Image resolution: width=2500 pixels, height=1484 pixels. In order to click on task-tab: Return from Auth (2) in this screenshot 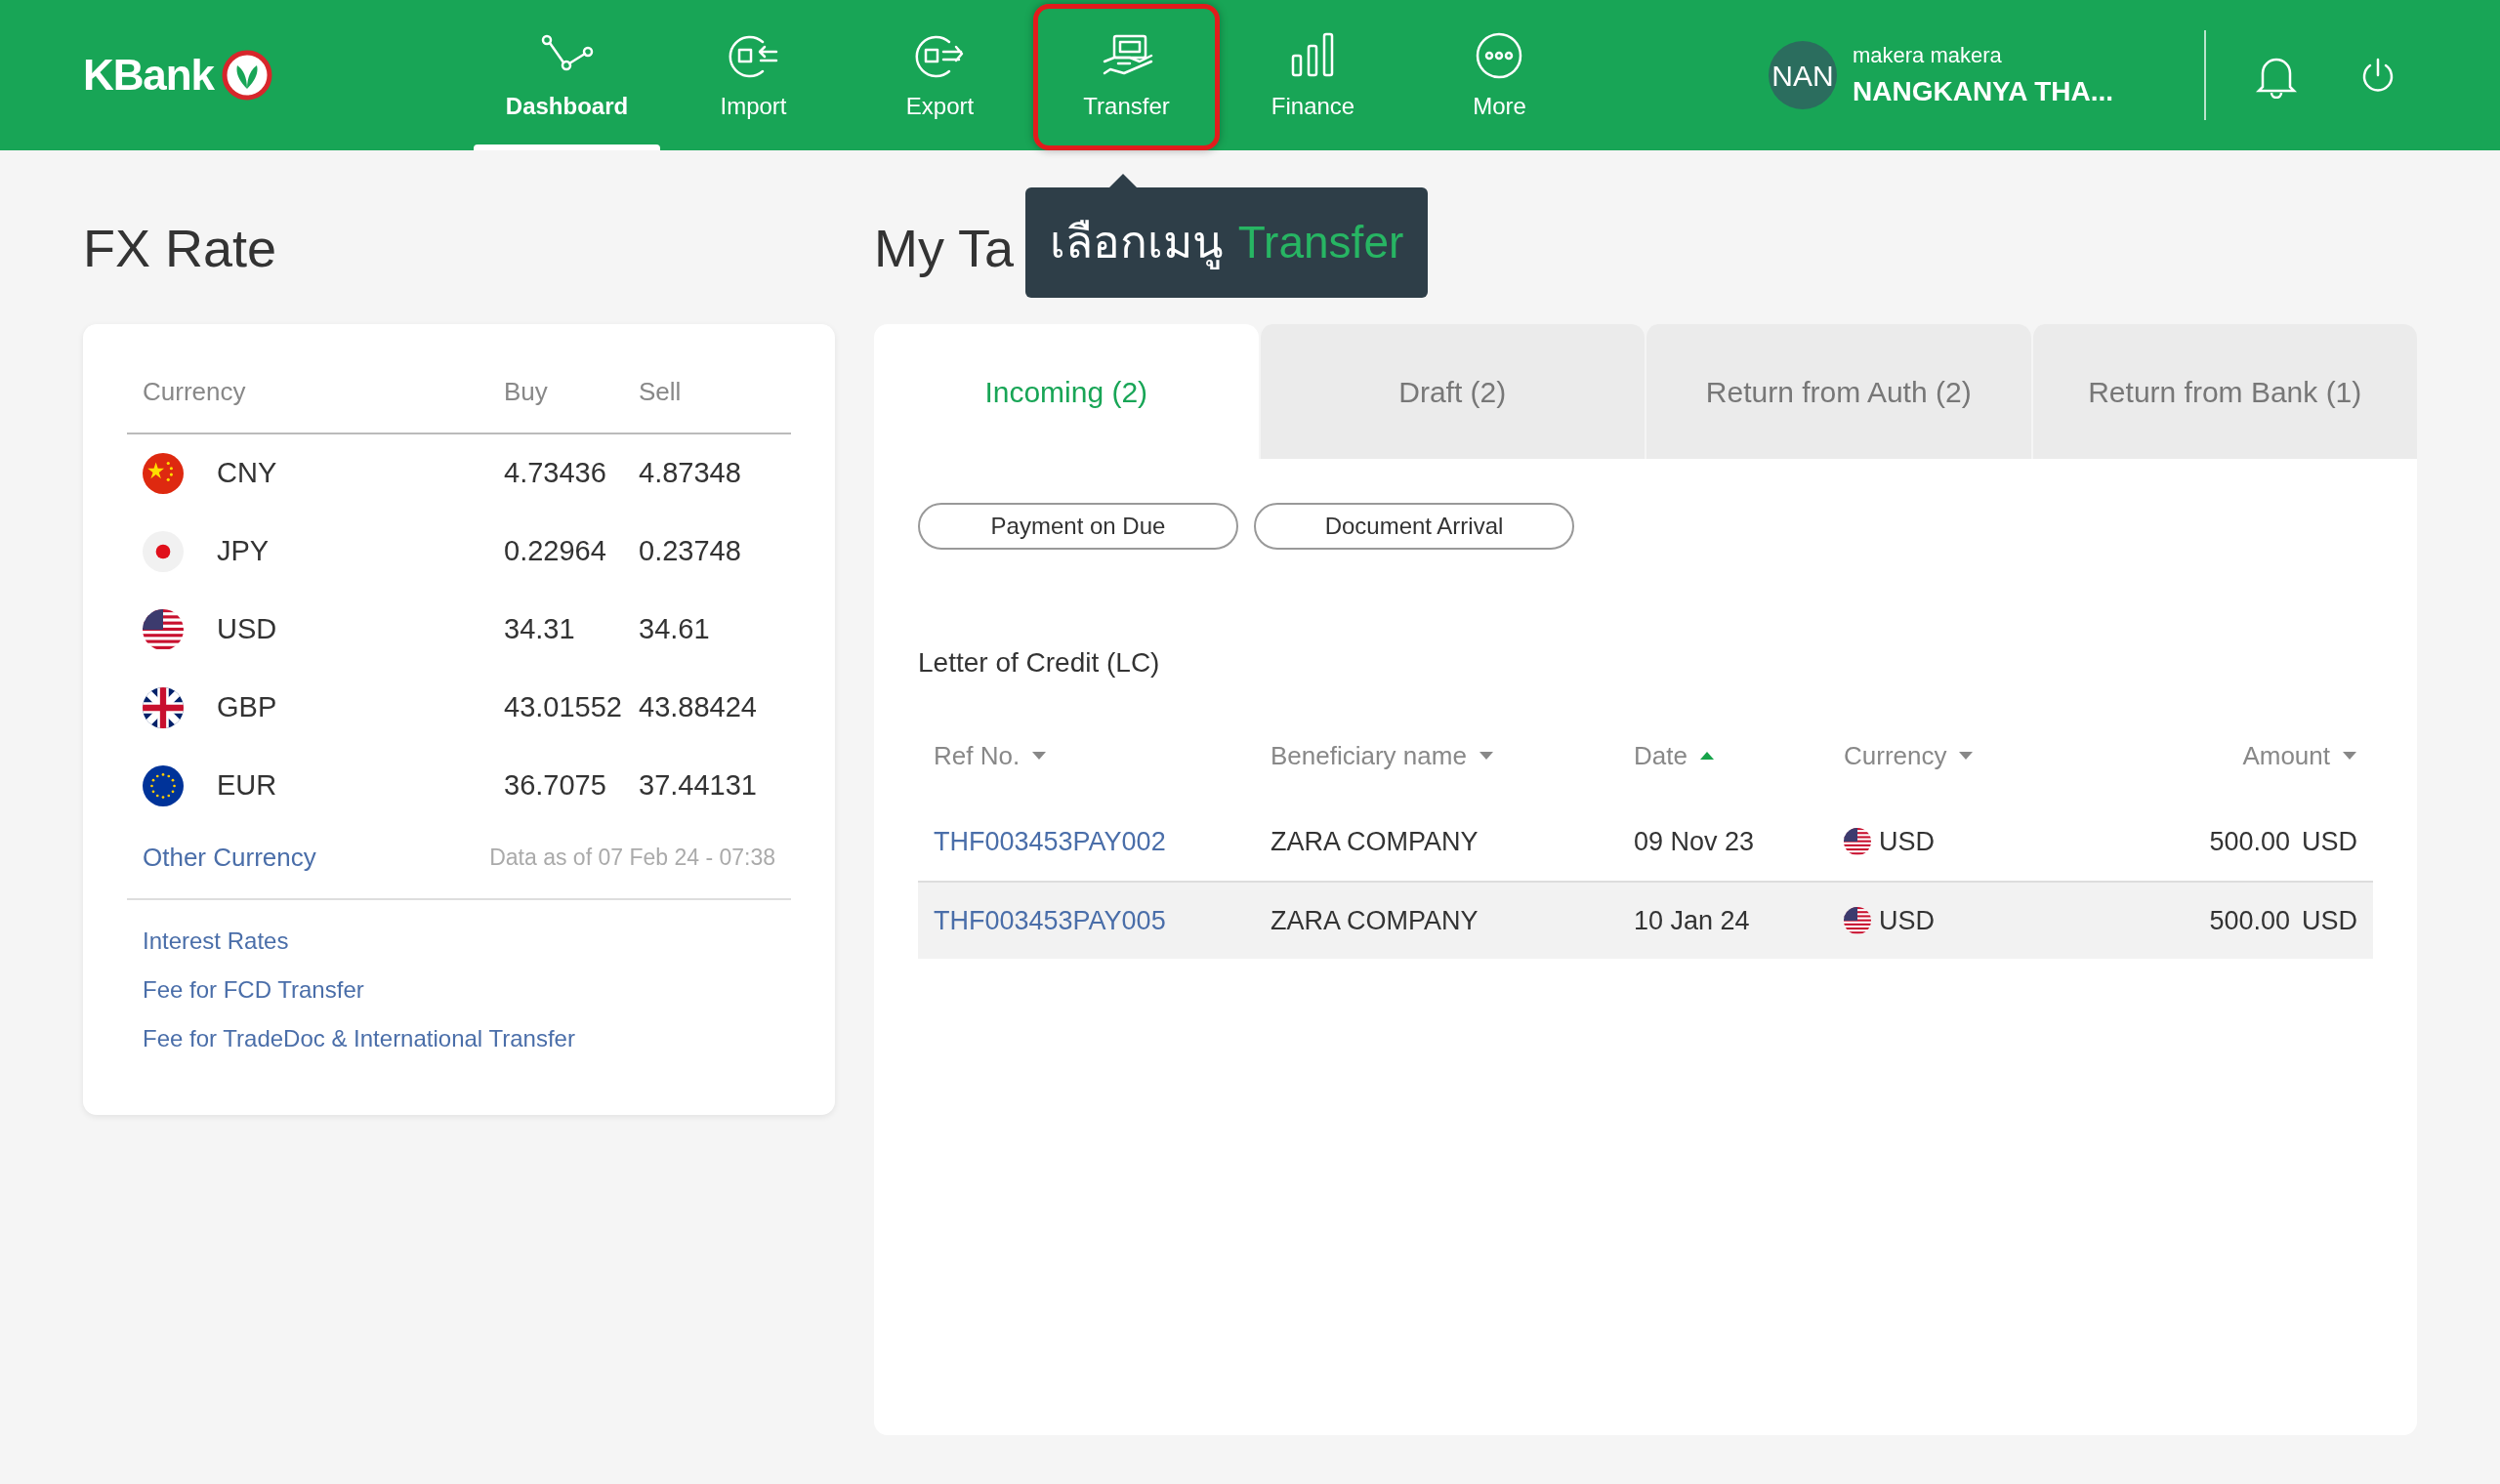, I will do `click(1838, 392)`.